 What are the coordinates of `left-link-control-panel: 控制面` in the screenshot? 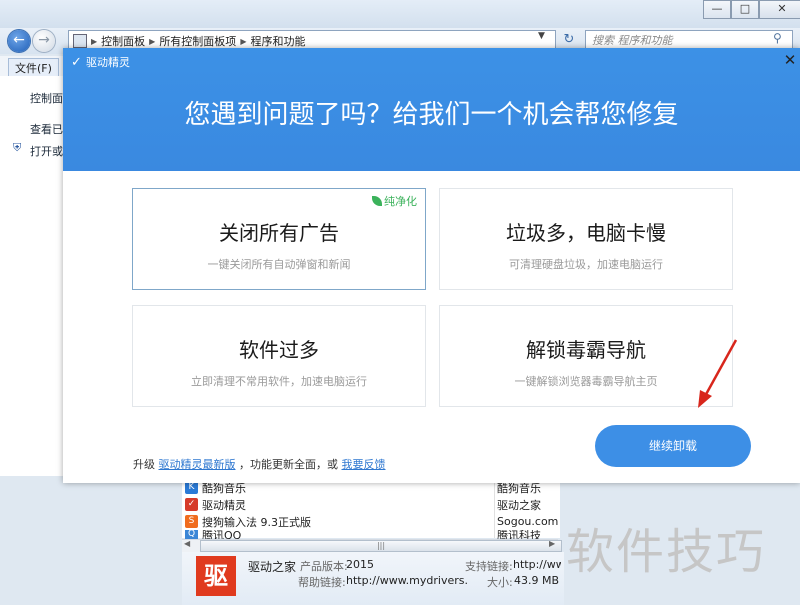 It's located at (46, 98).